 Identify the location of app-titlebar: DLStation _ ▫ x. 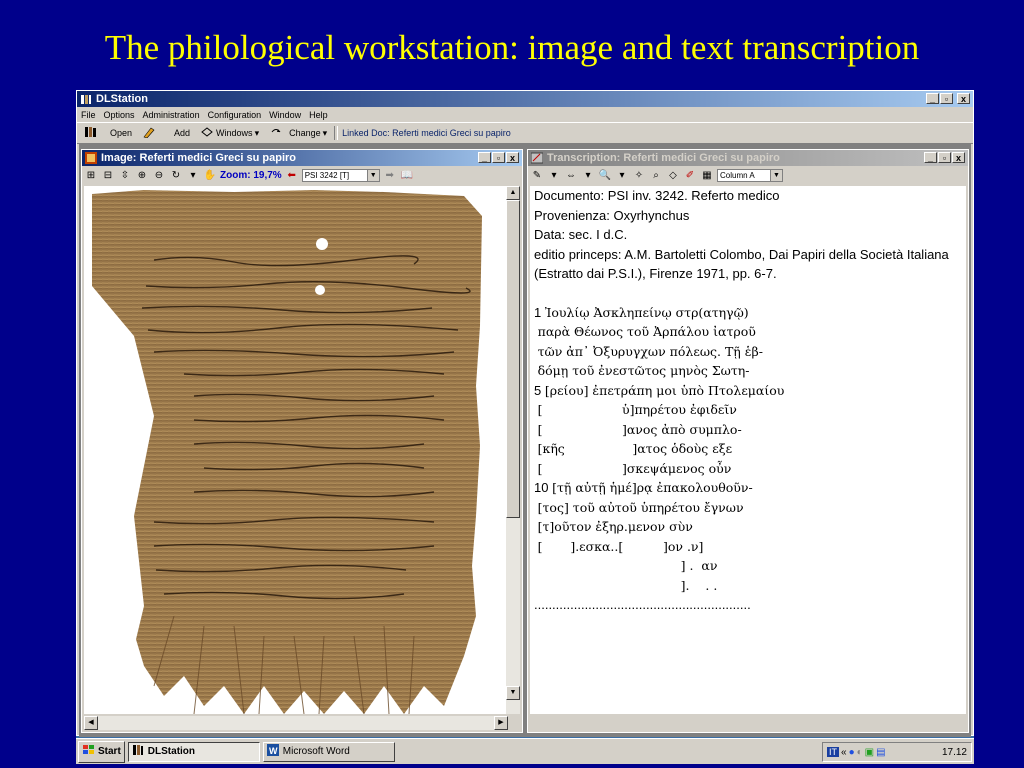
(525, 99).